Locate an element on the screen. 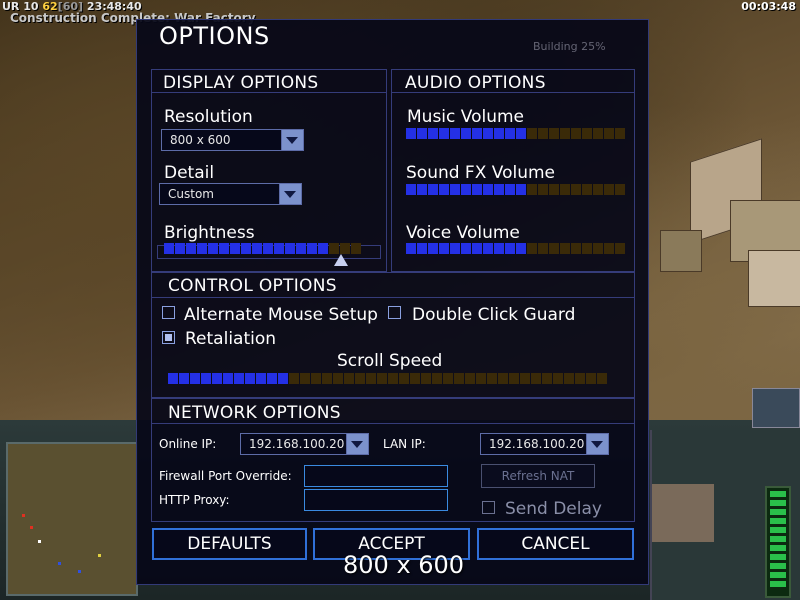  detail-dropdown: Custom is located at coordinates (230, 194).